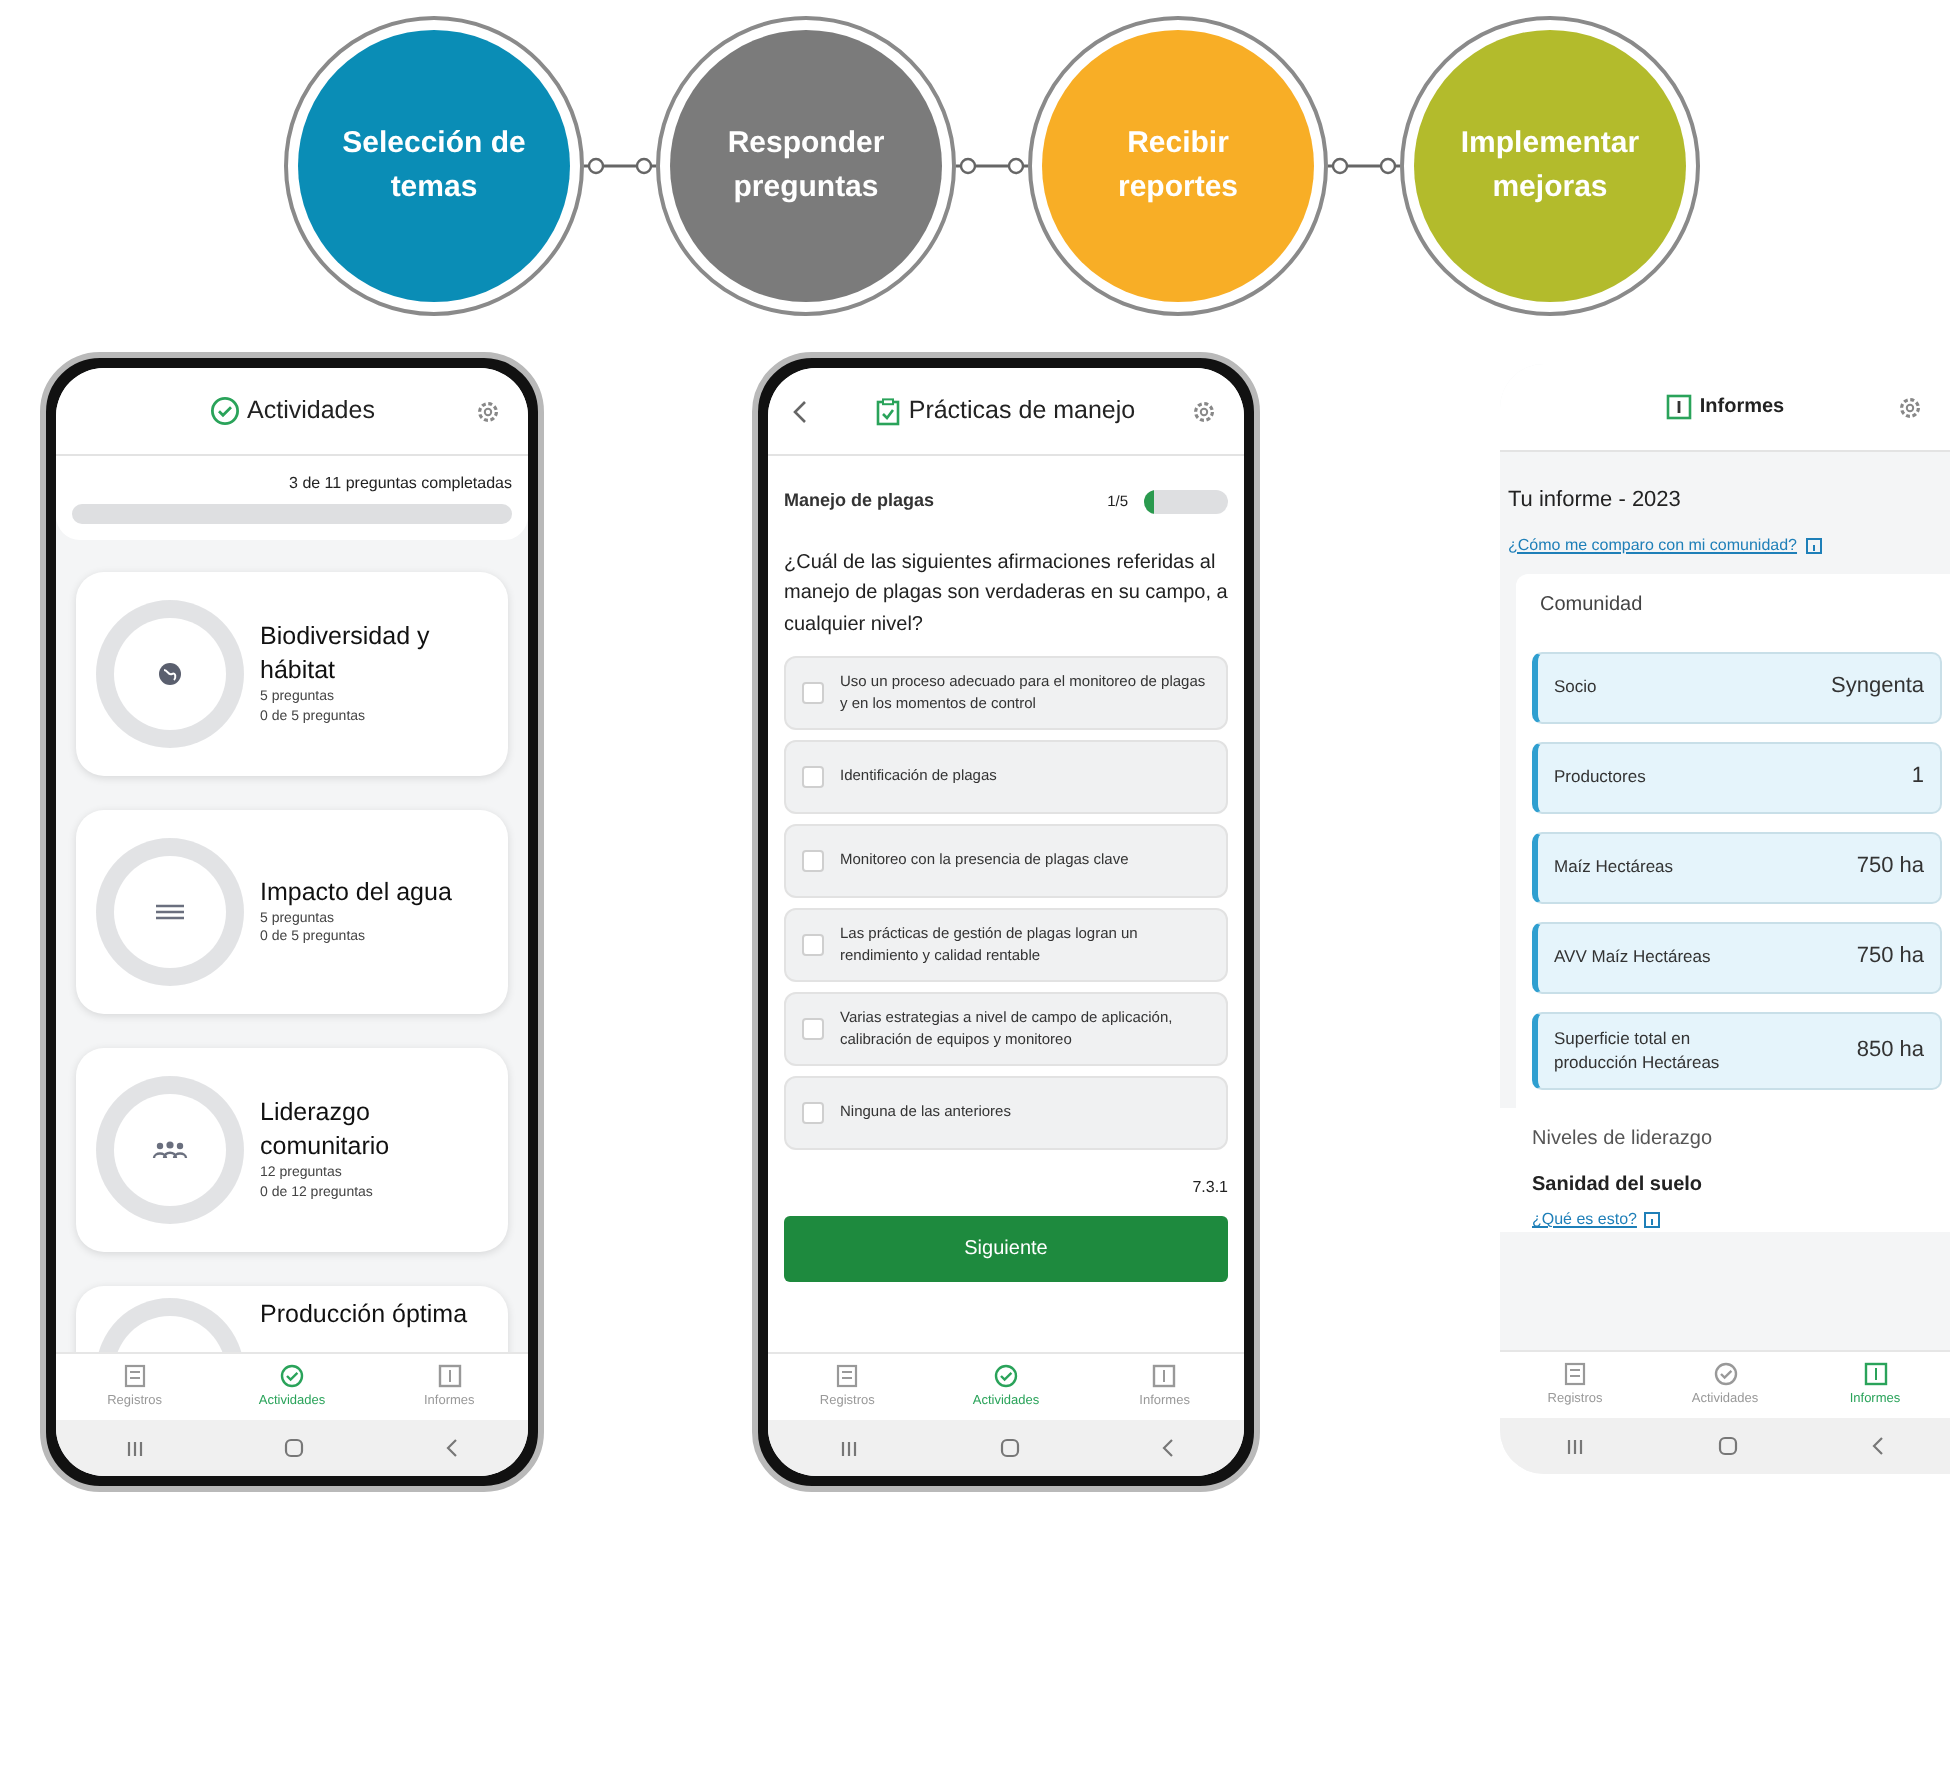 The width and height of the screenshot is (1950, 1770). I want to click on card-title: Liderazgo comunitario, so click(326, 1130).